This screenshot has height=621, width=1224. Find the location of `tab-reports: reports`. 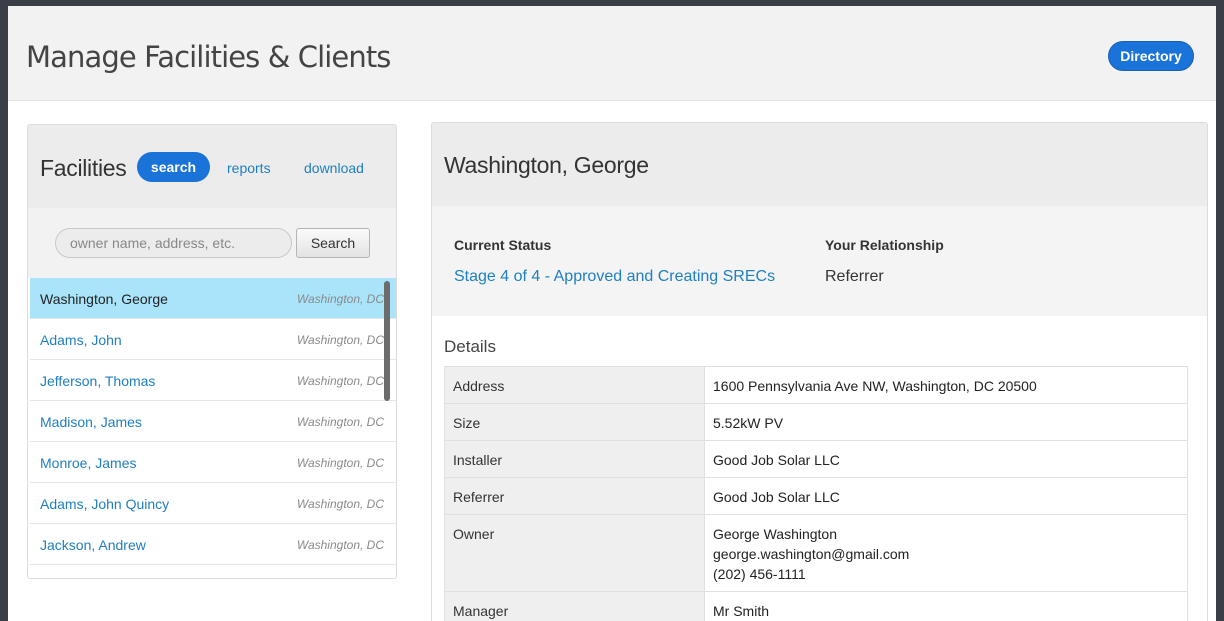

tab-reports: reports is located at coordinates (249, 168).